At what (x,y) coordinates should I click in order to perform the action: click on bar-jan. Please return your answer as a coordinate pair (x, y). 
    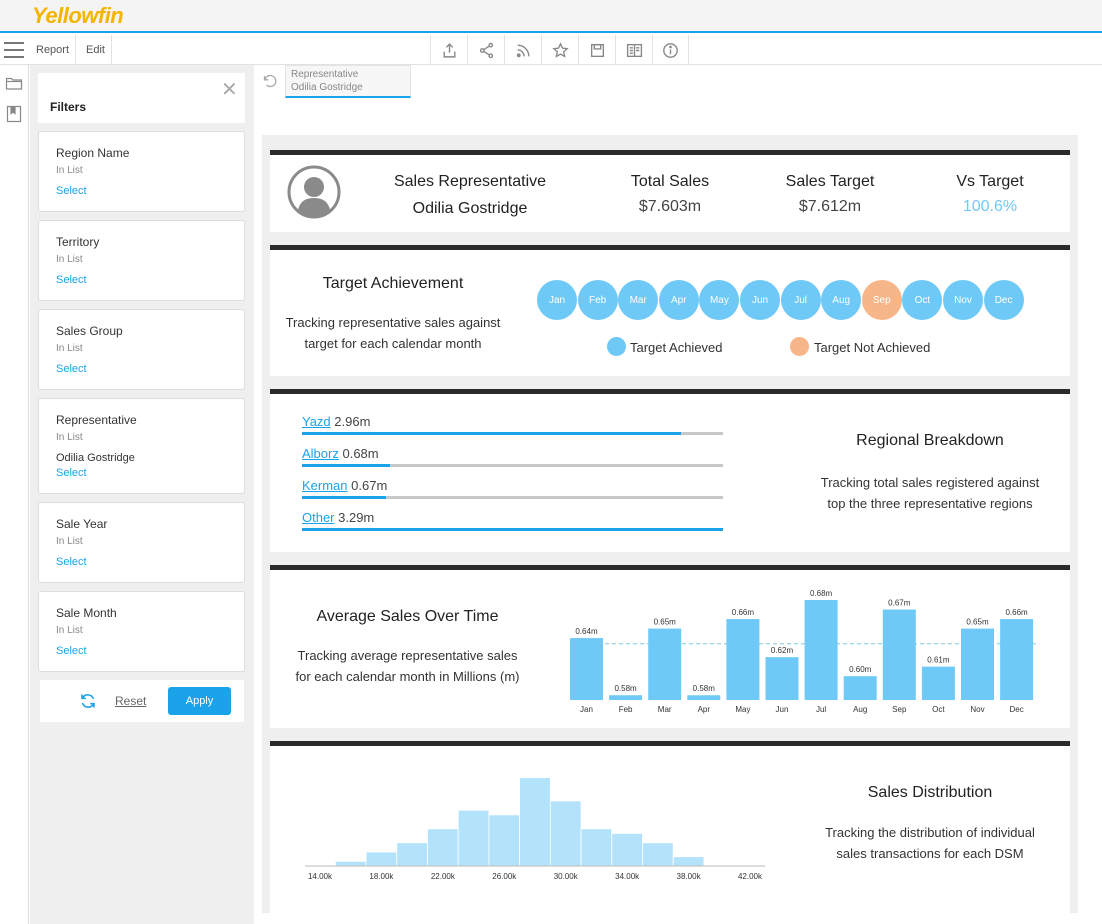
    Looking at the image, I should click on (586, 669).